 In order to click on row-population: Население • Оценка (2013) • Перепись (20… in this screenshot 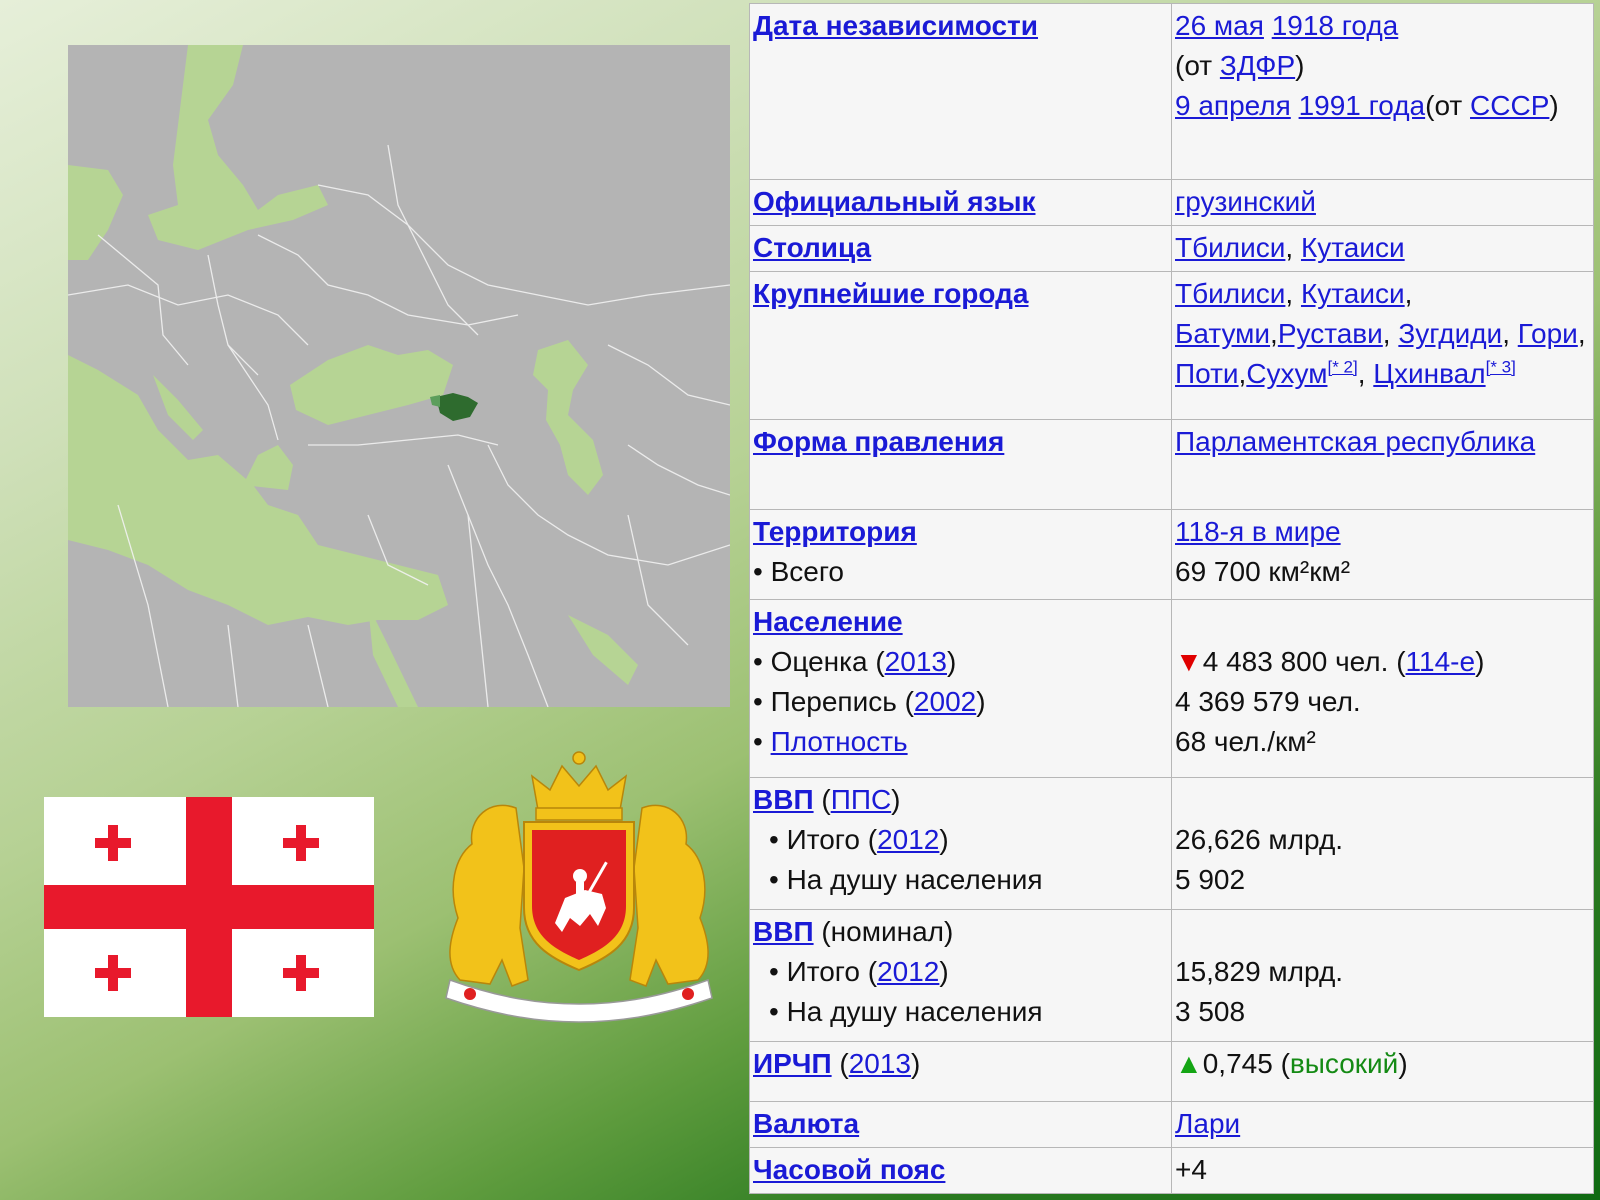, I will do `click(1171, 688)`.